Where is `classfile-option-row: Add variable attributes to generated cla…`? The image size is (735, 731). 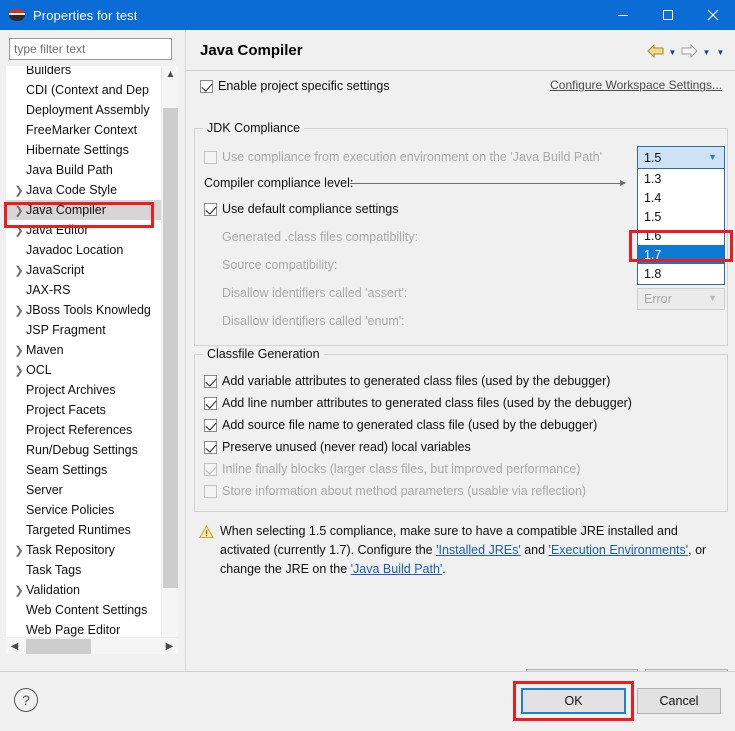 classfile-option-row: Add variable attributes to generated cla… is located at coordinates (407, 381).